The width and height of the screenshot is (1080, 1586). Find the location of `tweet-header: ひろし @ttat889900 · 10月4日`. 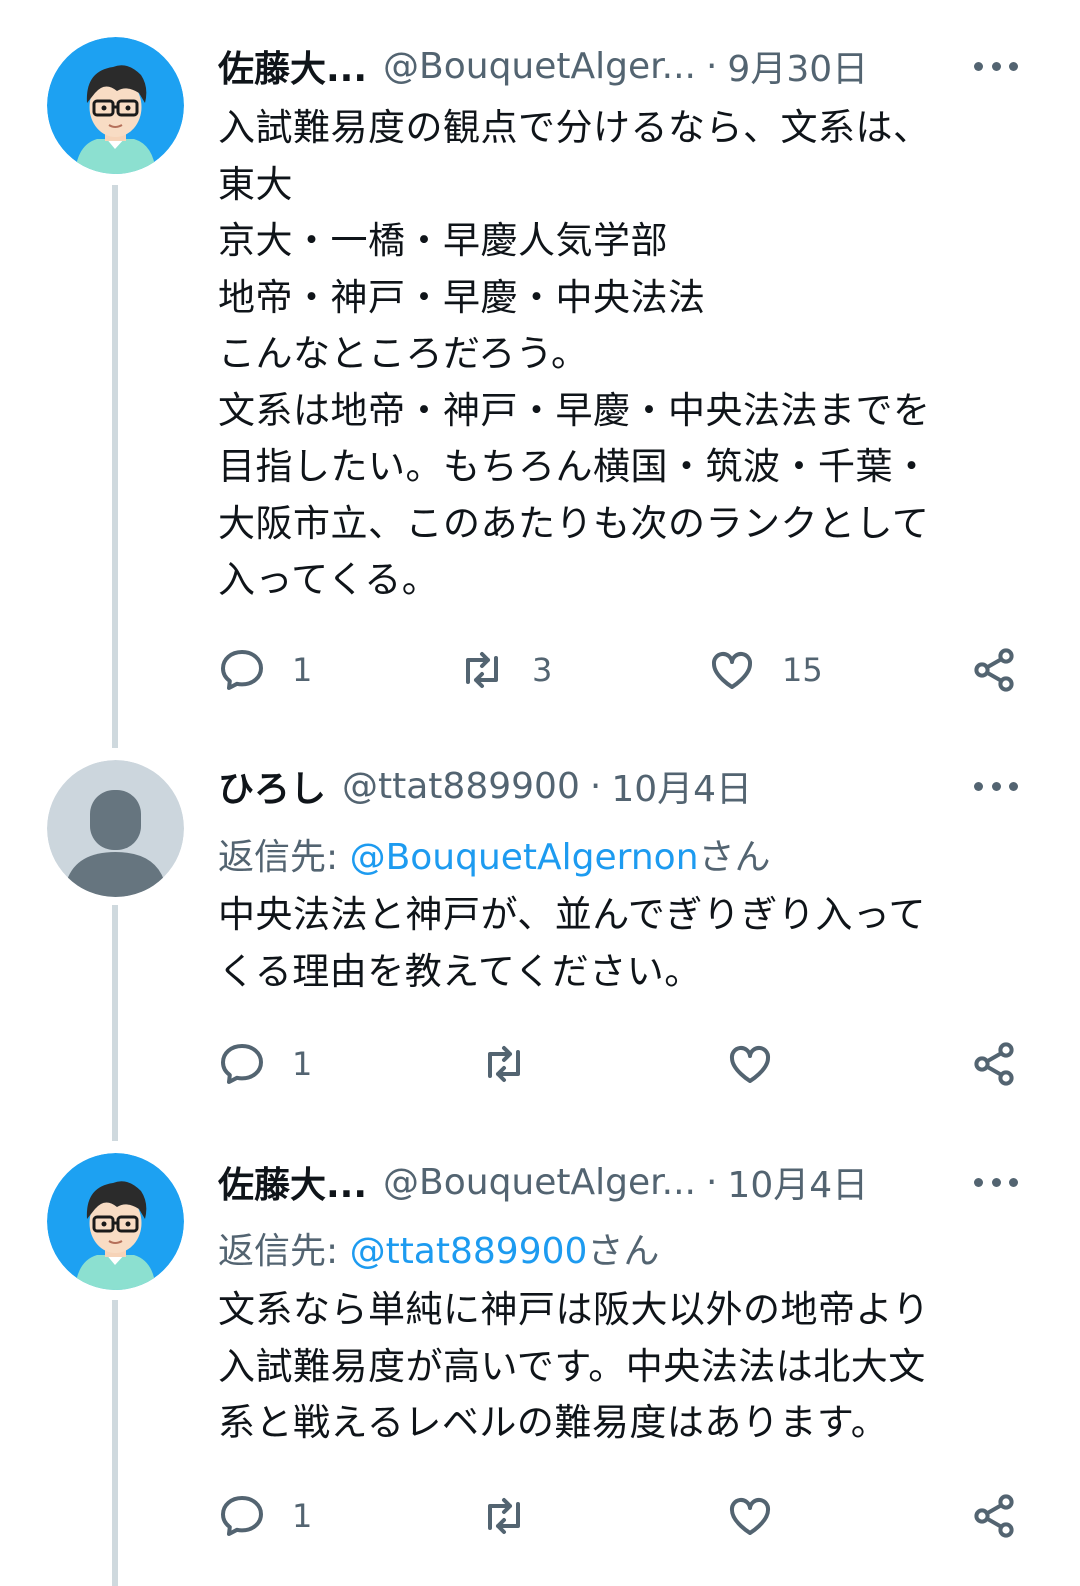

tweet-header: ひろし @ttat889900 · 10月4日 is located at coordinates (619, 786).